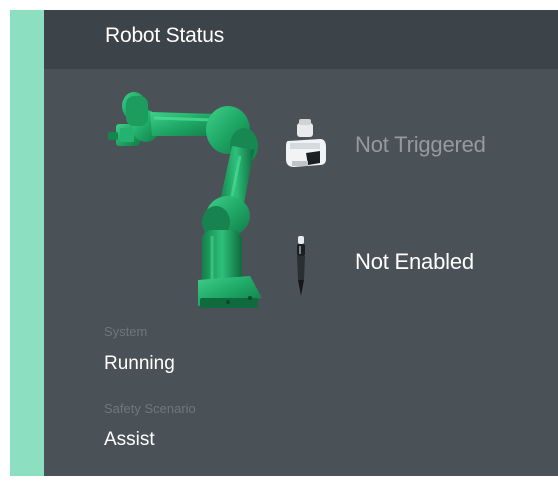  I want to click on trigger-status: Not Triggered, so click(420, 144).